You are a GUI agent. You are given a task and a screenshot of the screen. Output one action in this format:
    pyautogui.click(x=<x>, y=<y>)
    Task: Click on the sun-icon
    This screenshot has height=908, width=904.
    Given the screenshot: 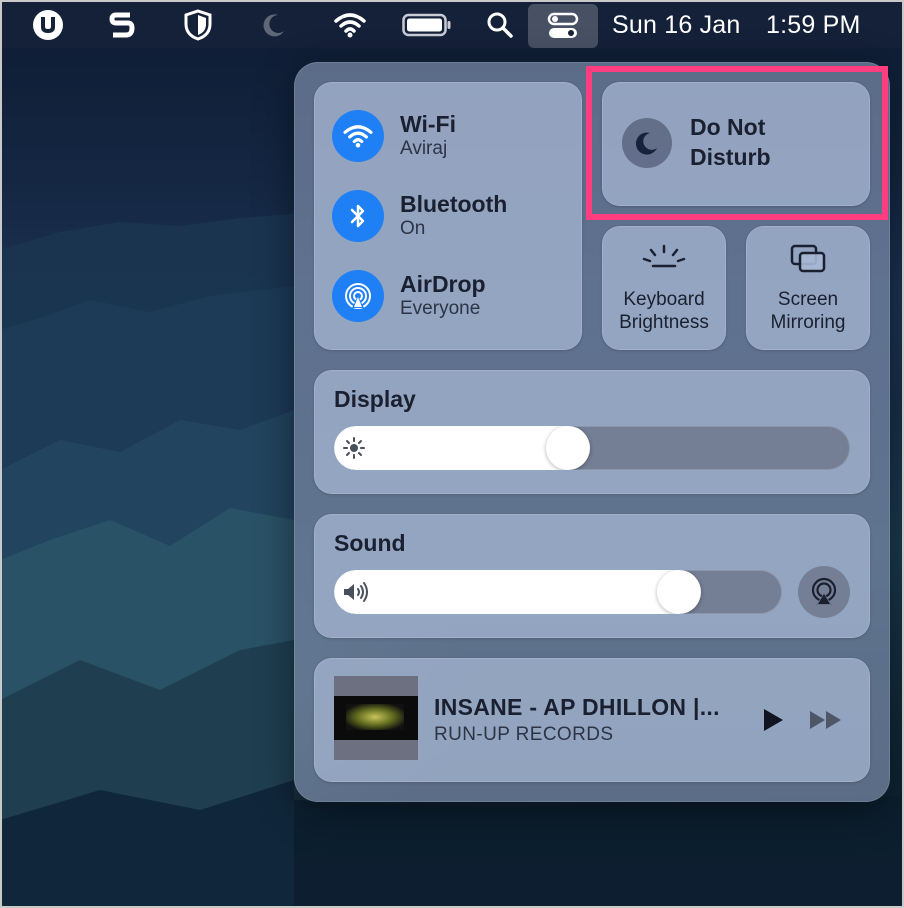 What is the action you would take?
    pyautogui.click(x=354, y=450)
    